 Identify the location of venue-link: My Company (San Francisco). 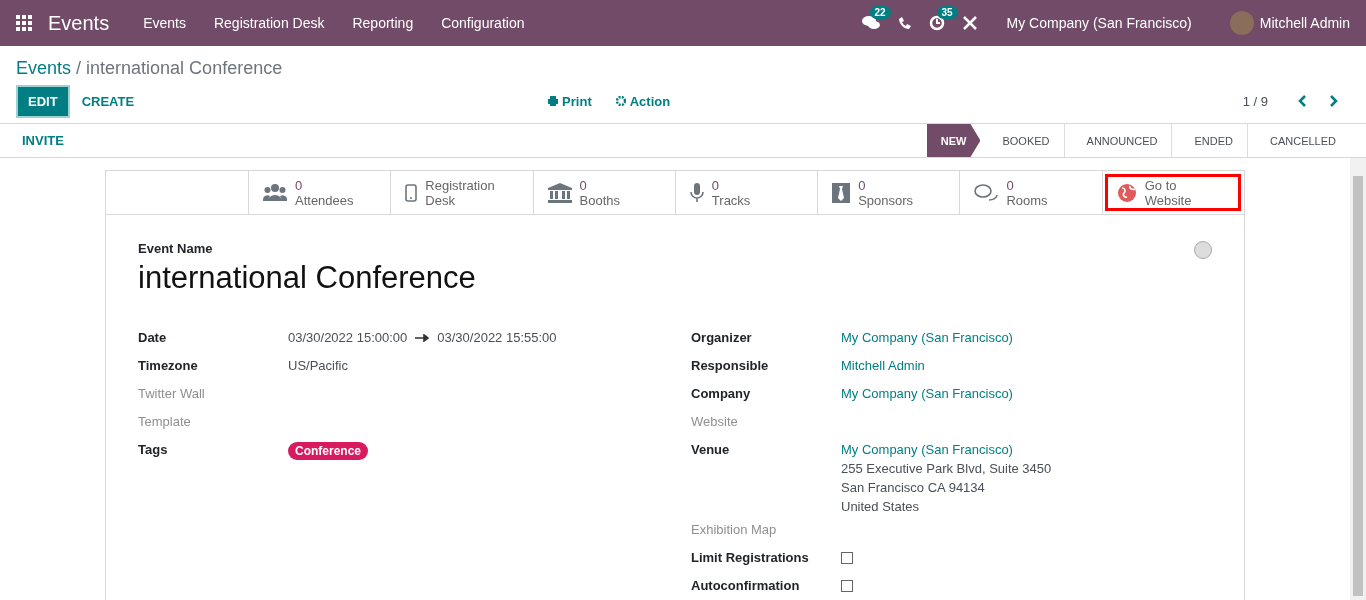
(927, 449).